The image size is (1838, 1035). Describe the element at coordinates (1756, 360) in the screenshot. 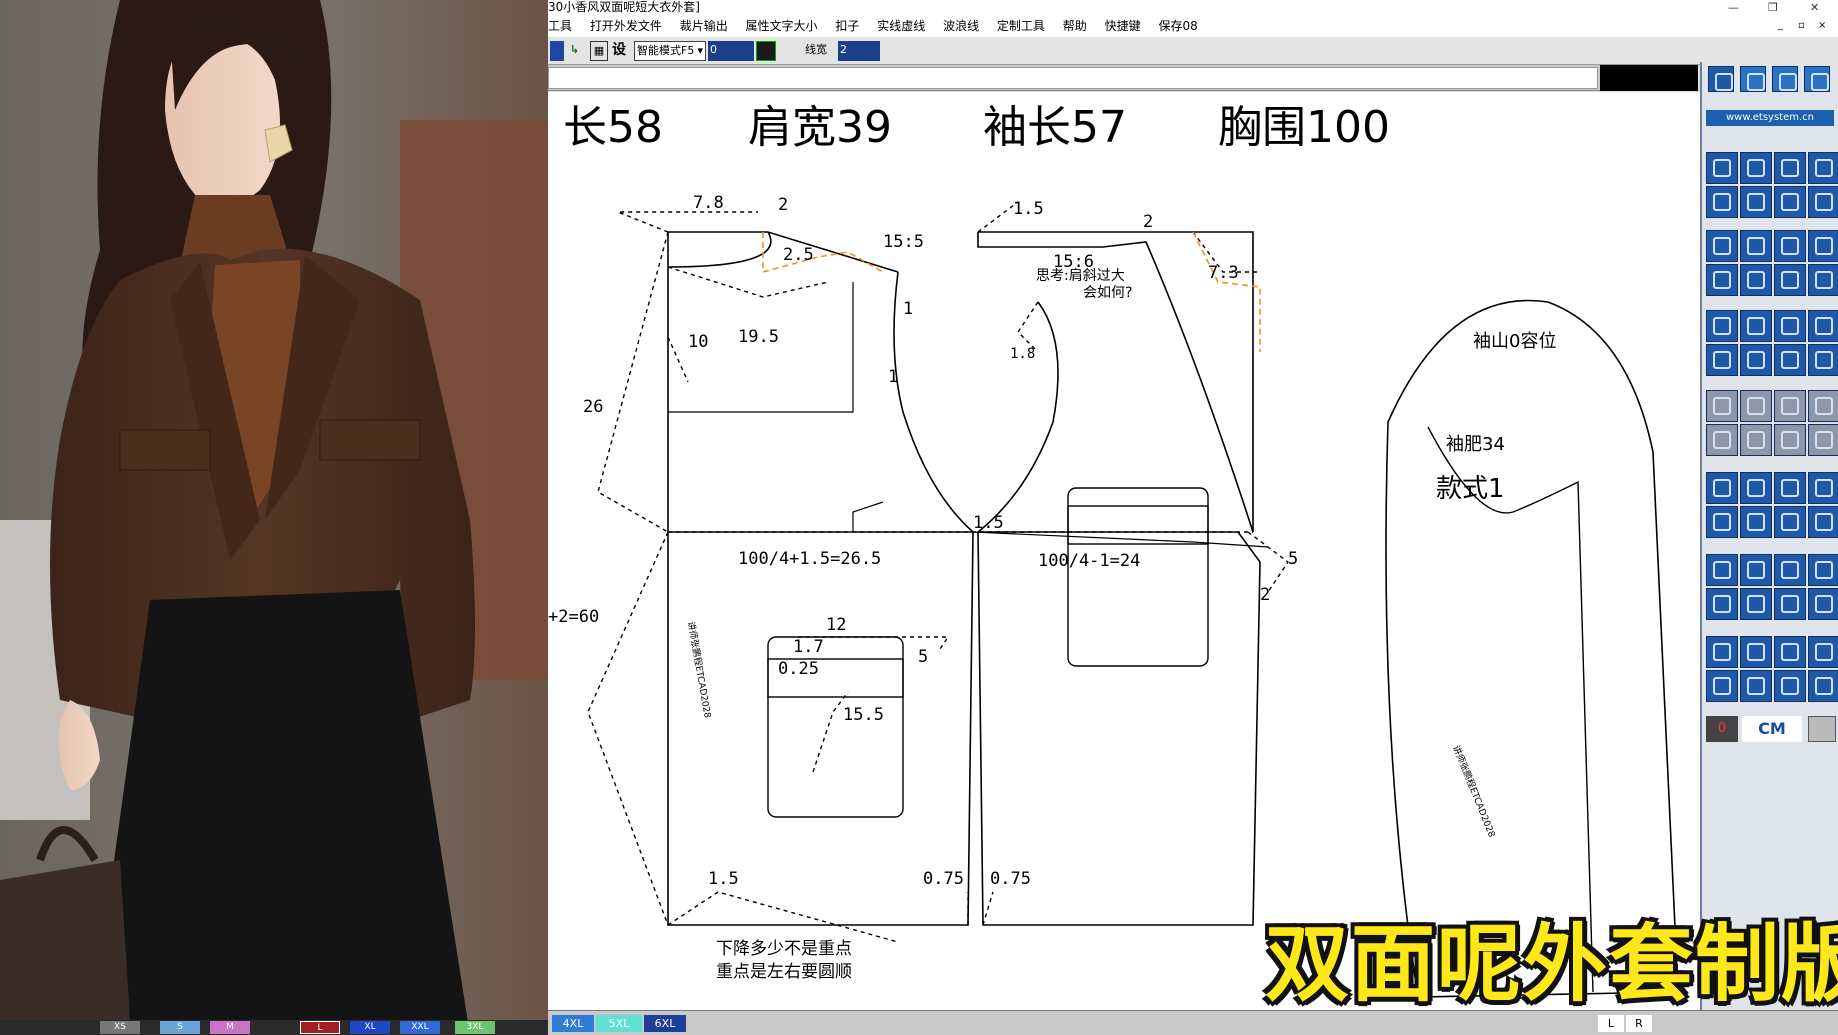

I see `tool-pants-icon` at that location.